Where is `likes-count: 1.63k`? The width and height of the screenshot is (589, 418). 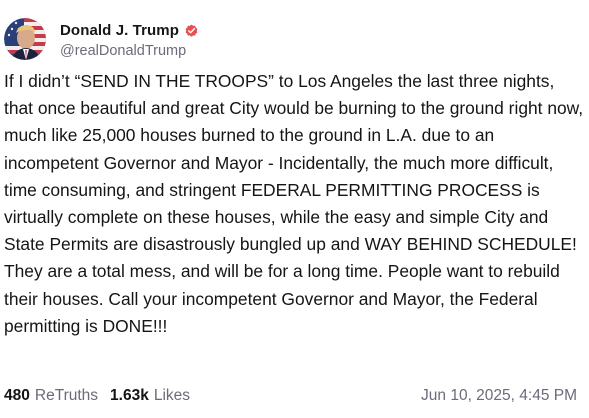 likes-count: 1.63k is located at coordinates (129, 395).